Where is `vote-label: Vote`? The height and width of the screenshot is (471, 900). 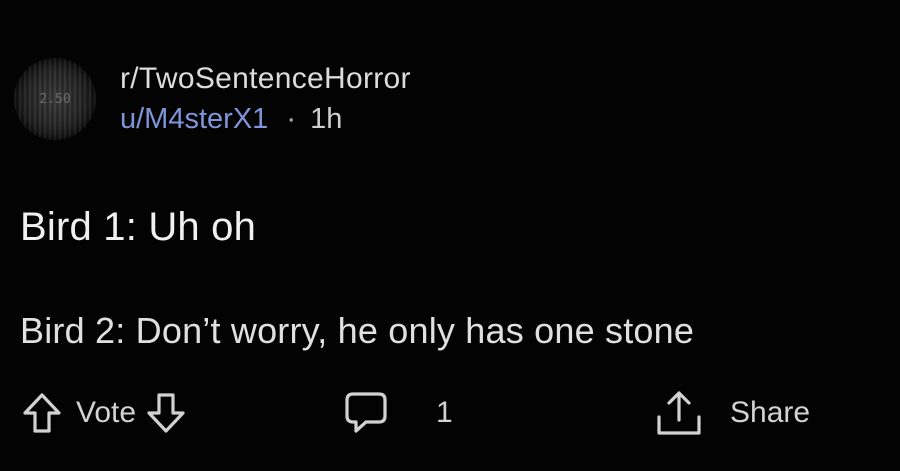
vote-label: Vote is located at coordinates (106, 412).